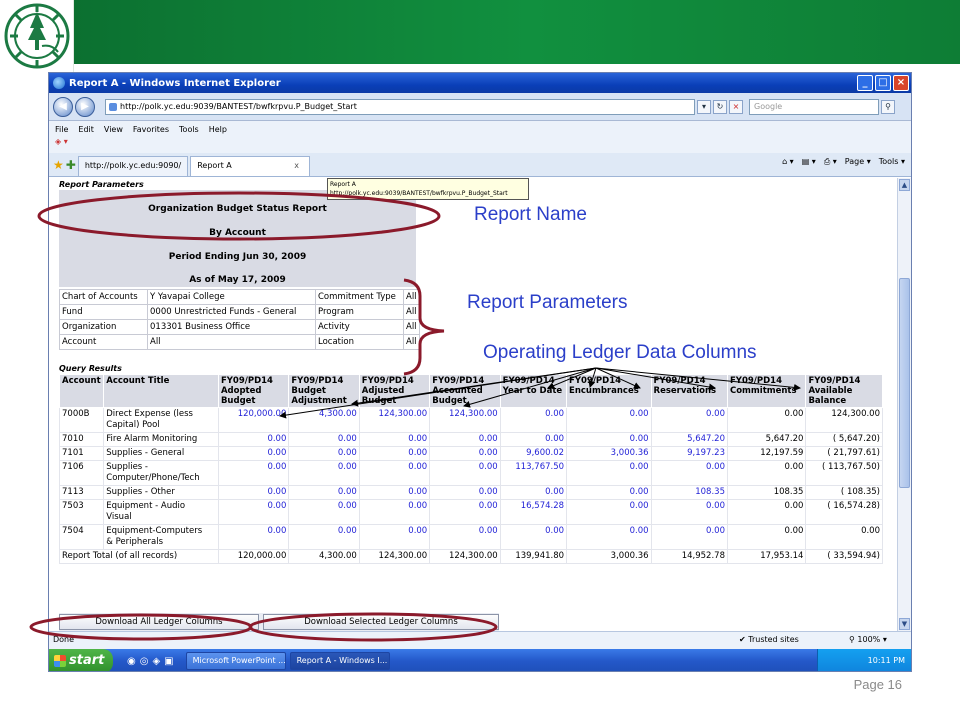  What do you see at coordinates (689, 492) in the screenshot?
I see `value-cell: 108.35` at bounding box center [689, 492].